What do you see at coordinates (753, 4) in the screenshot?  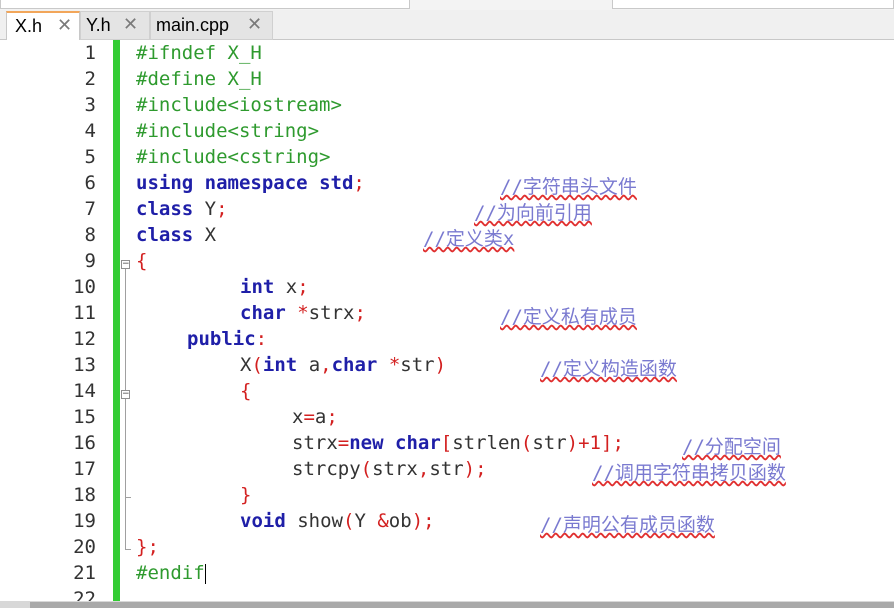 I see `toolbar-field-right` at bounding box center [753, 4].